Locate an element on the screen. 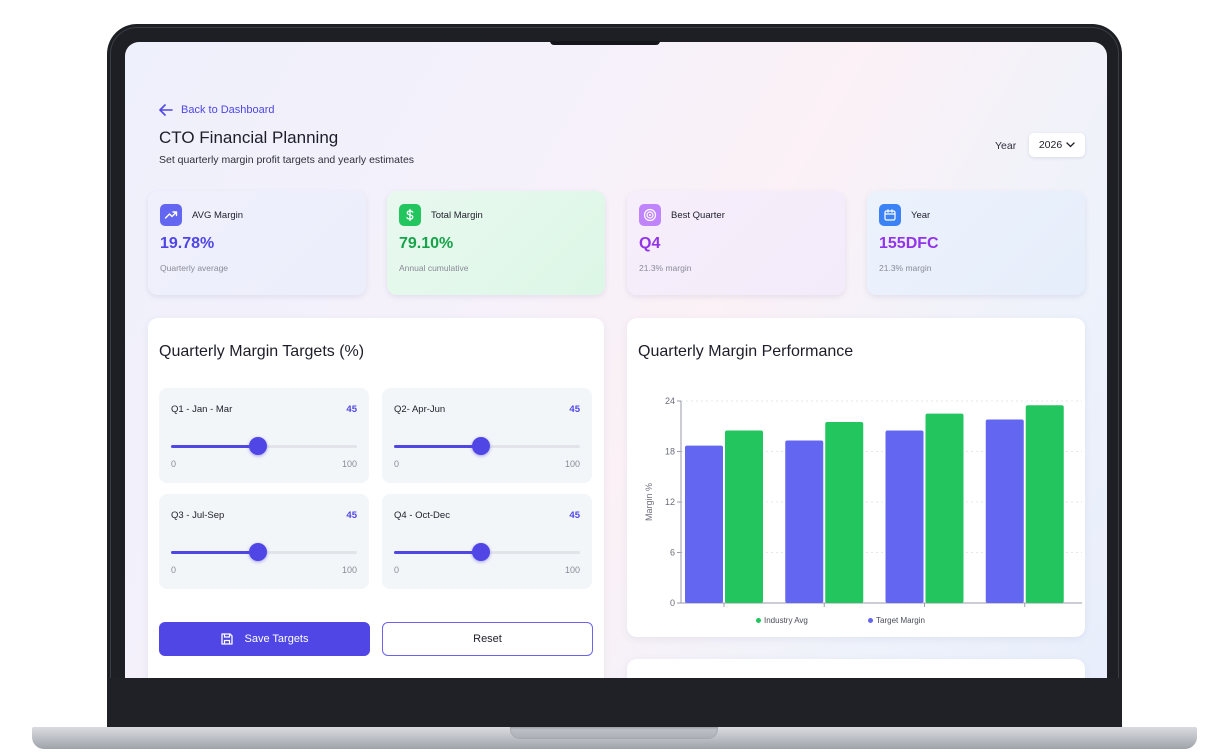 This screenshot has width=1211, height=753. margin-slider-q1 is located at coordinates (264, 446).